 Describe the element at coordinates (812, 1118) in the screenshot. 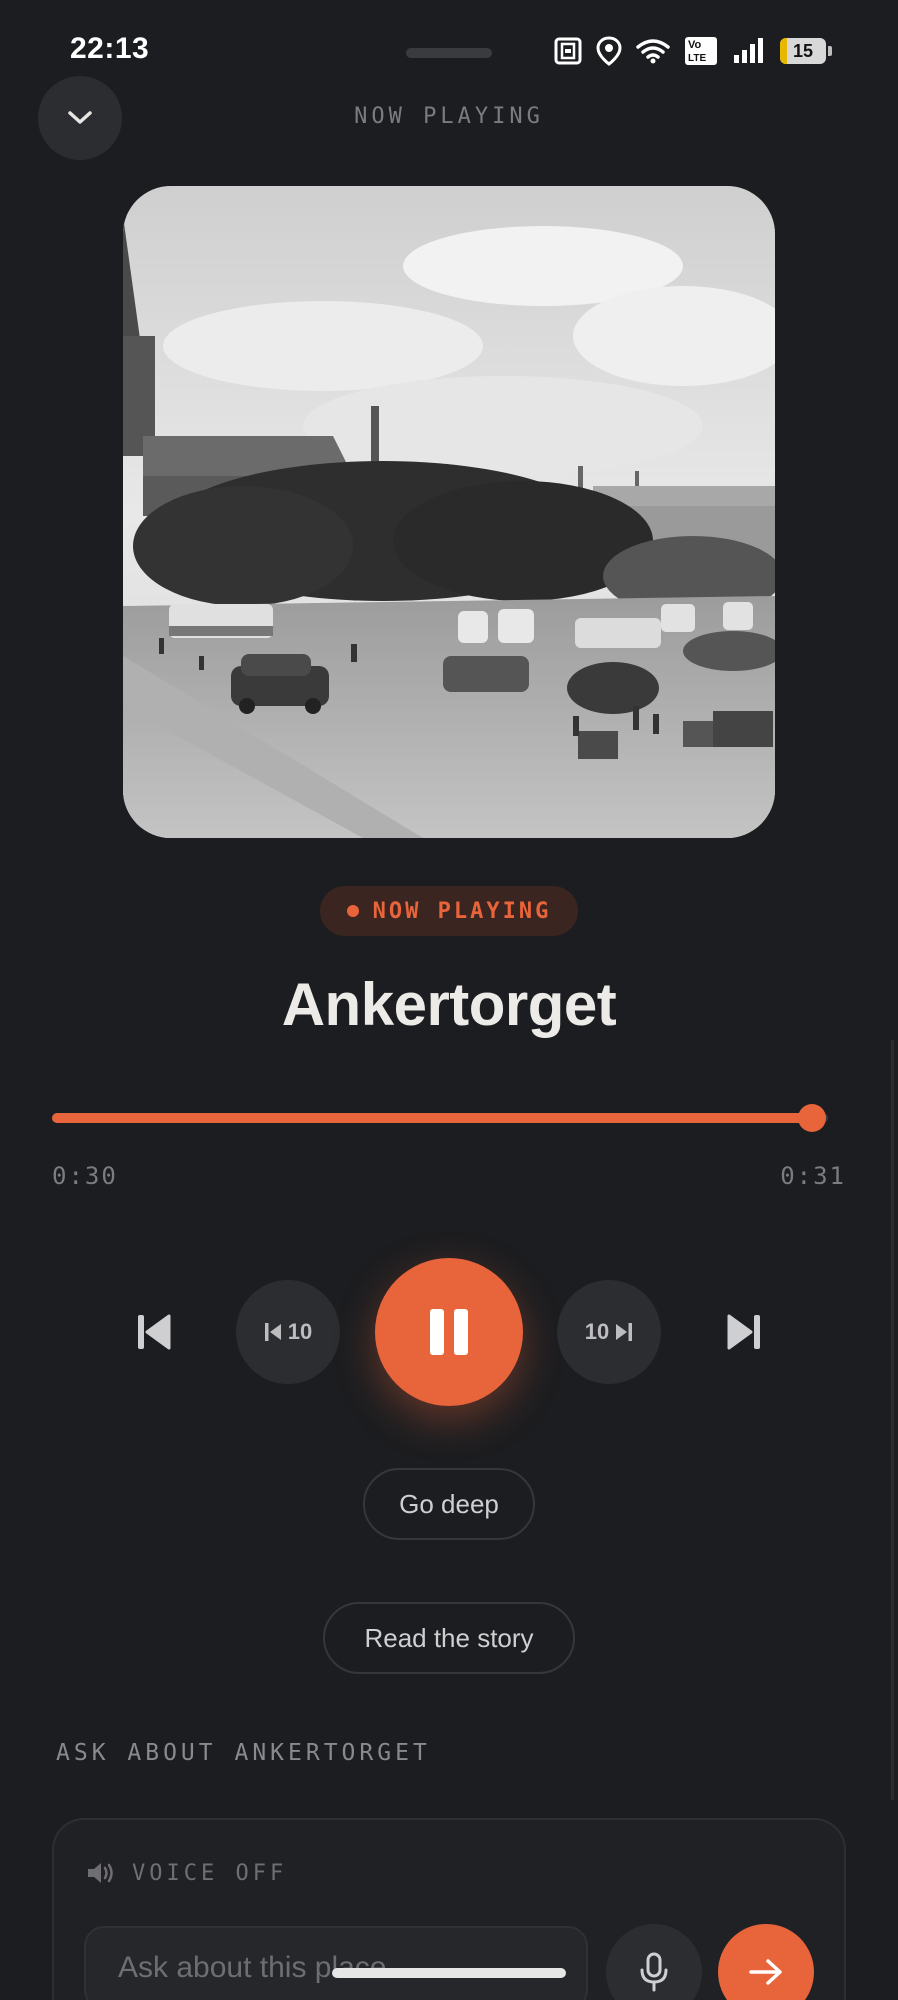

I see `progress-thumb` at that location.